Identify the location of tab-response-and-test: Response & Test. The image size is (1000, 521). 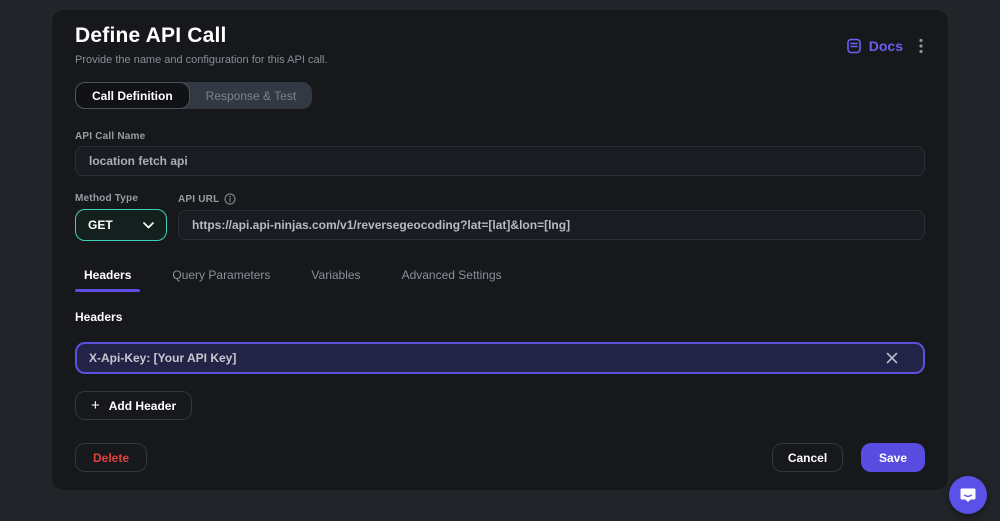
(251, 95).